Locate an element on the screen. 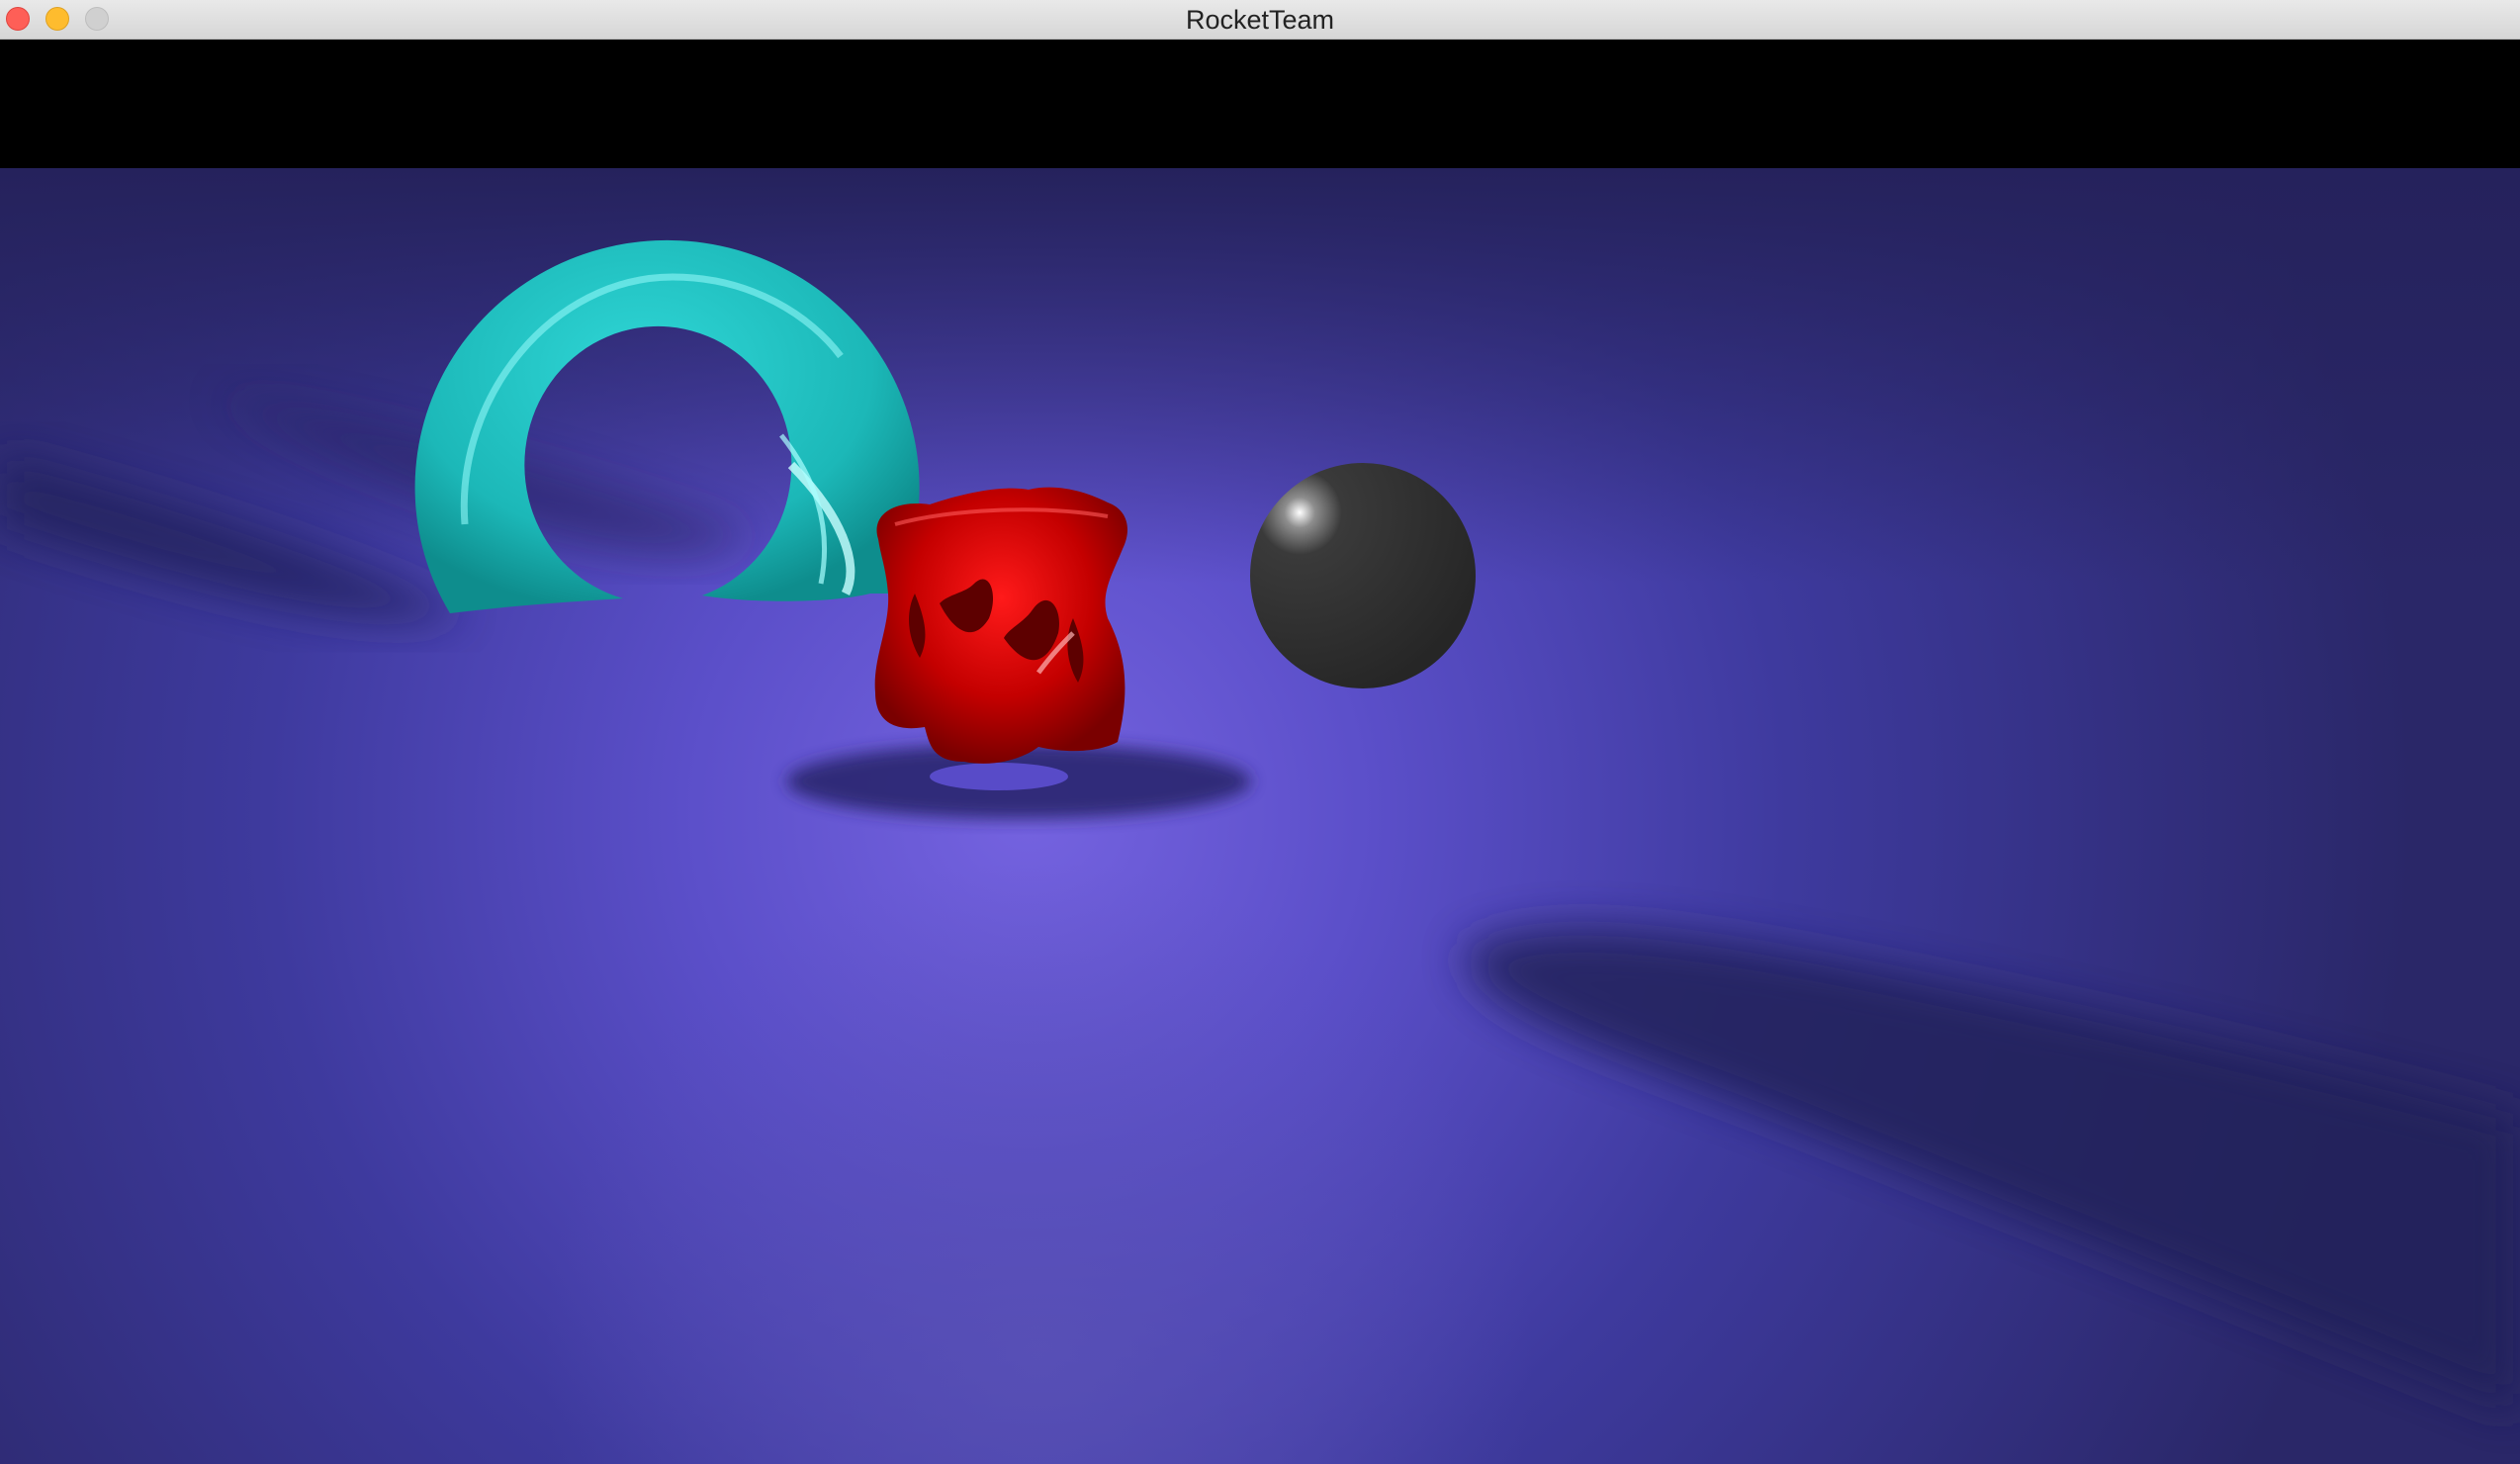 The height and width of the screenshot is (1464, 2520). window-title: RocketTeam is located at coordinates (1260, 20).